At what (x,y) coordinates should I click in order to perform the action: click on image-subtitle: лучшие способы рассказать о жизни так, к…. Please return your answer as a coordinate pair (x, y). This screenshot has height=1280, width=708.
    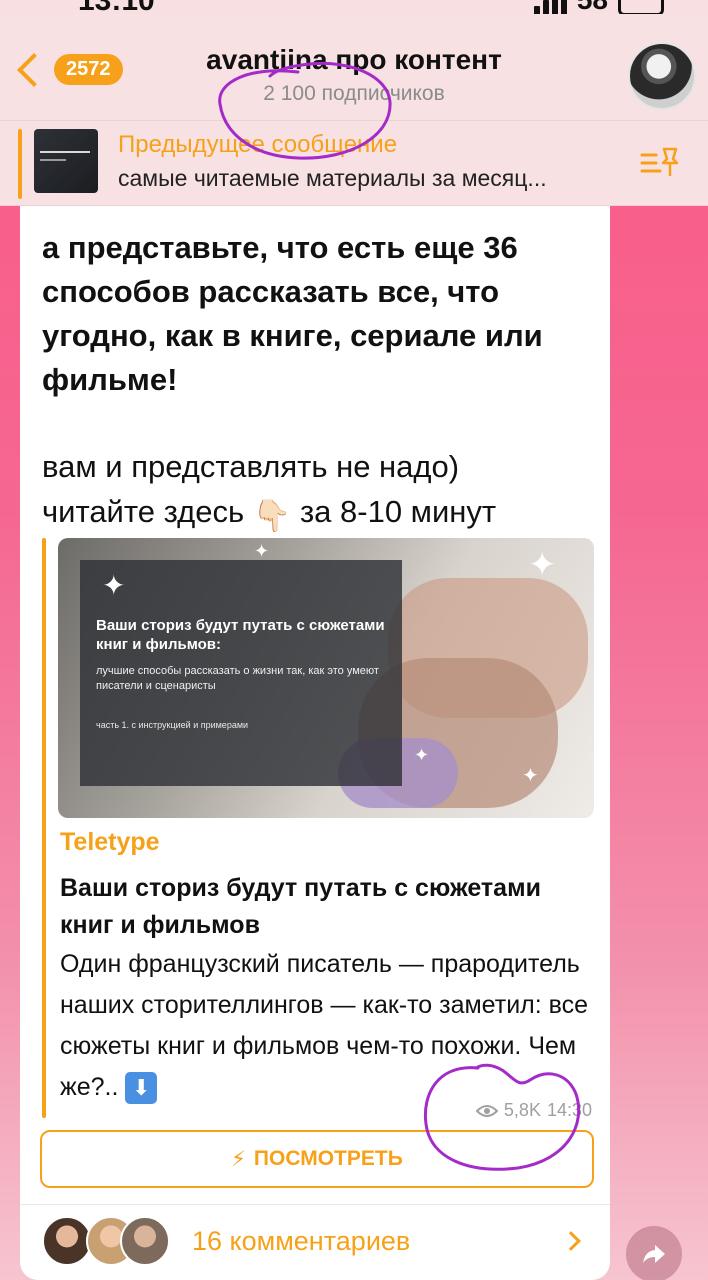
    Looking at the image, I should click on (237, 678).